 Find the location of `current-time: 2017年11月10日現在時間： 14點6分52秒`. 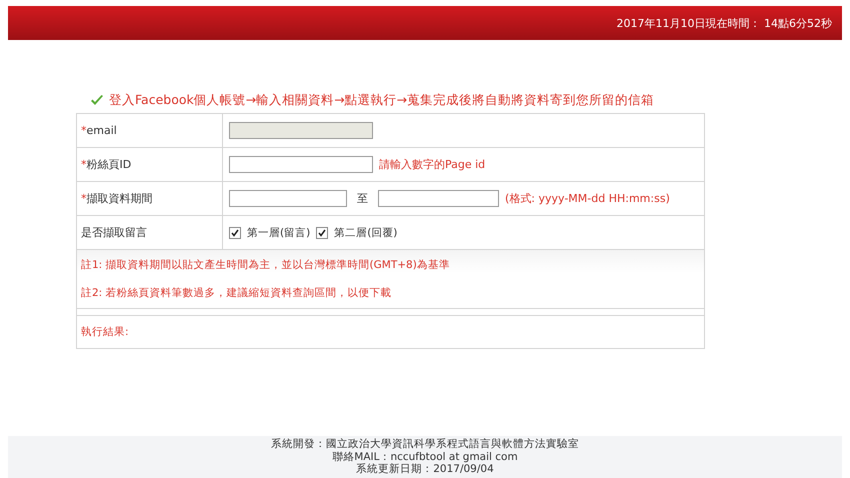

current-time: 2017年11月10日現在時間： 14點6分52秒 is located at coordinates (724, 23).